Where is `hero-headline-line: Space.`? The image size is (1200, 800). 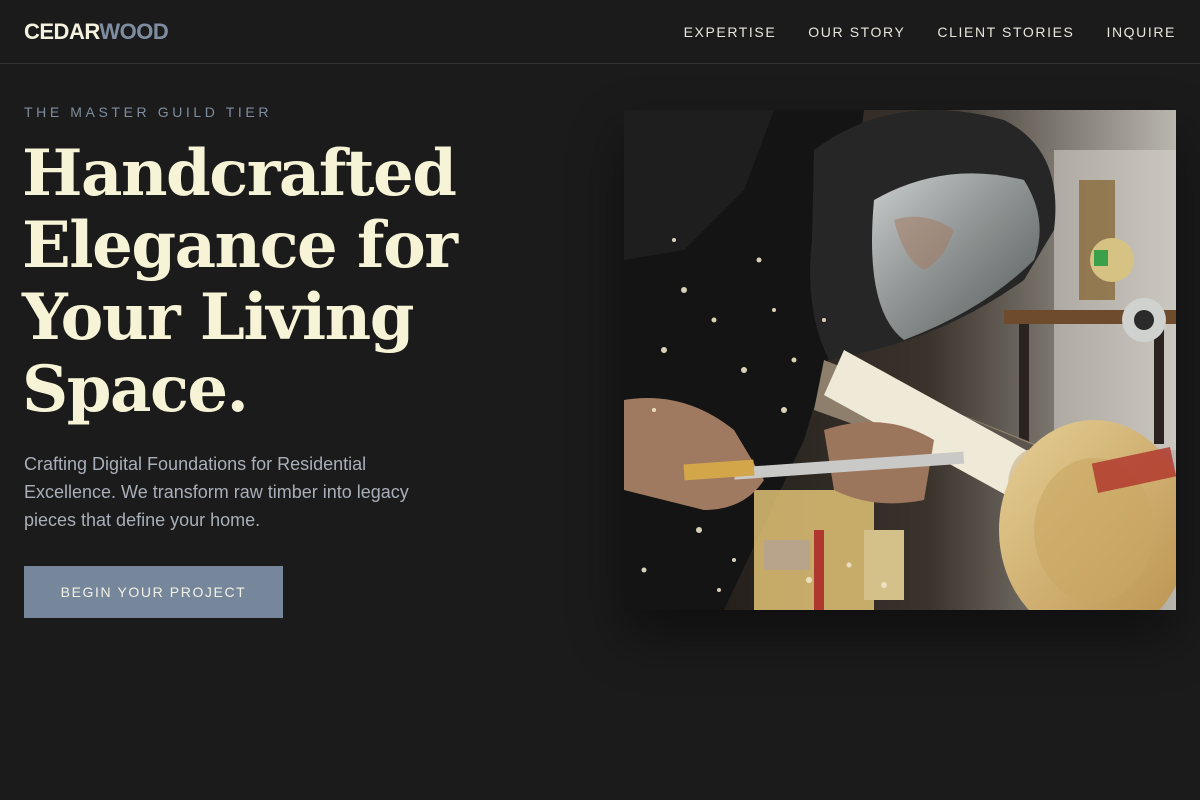 hero-headline-line: Space. is located at coordinates (135, 389).